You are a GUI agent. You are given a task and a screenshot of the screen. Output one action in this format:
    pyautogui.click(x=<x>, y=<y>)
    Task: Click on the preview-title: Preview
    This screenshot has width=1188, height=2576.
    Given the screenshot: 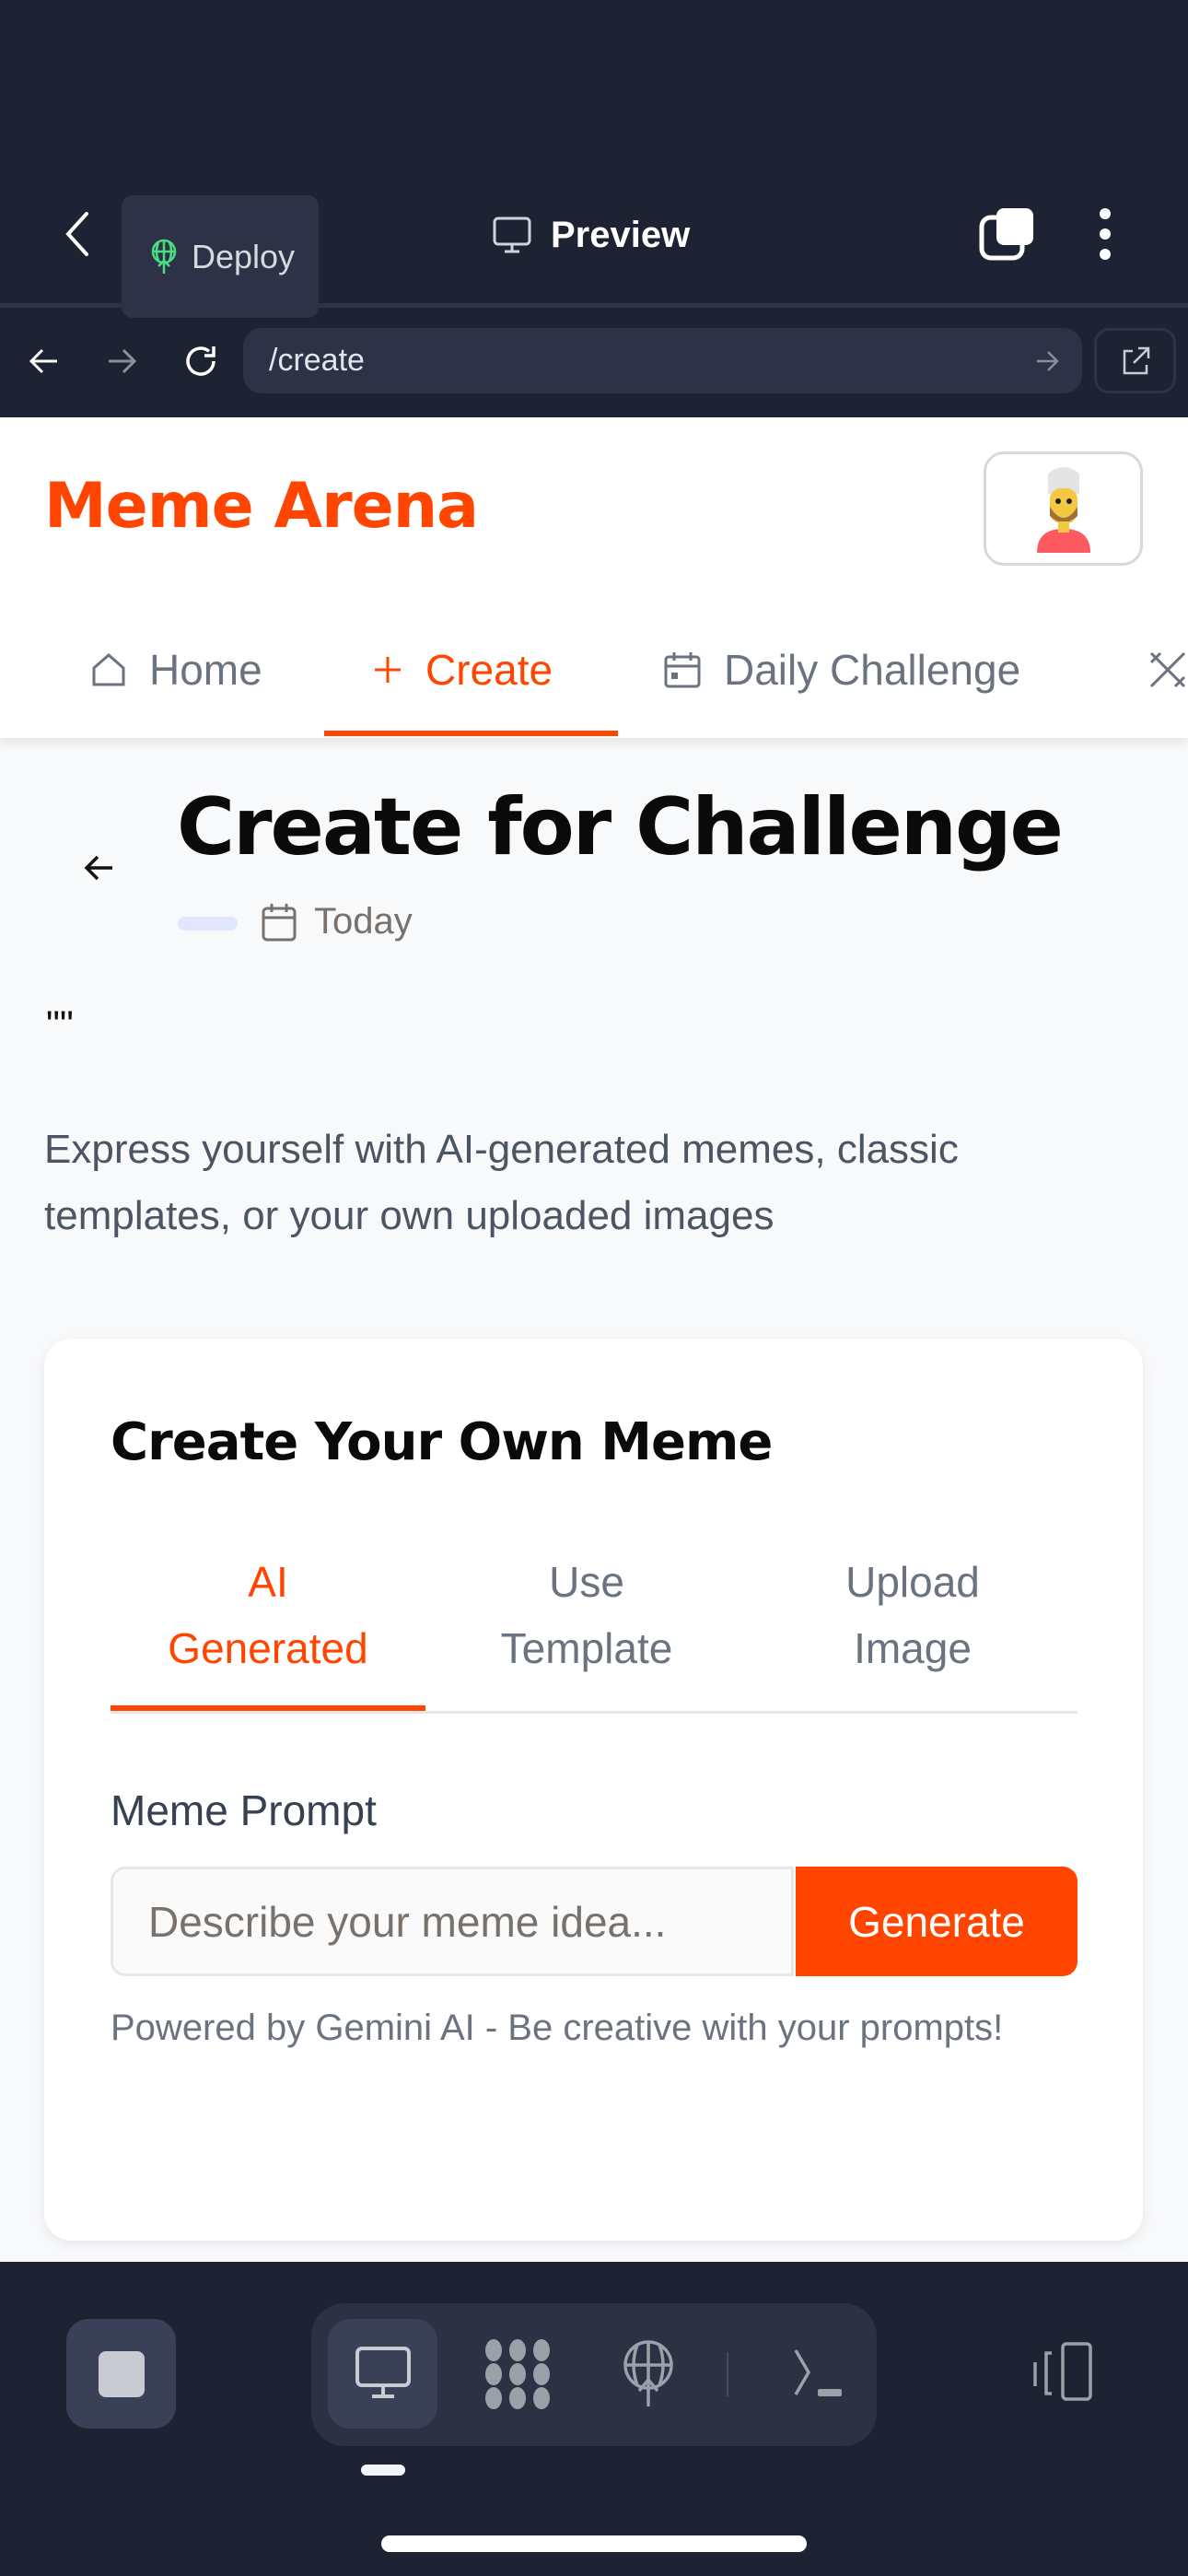 What is the action you would take?
    pyautogui.click(x=591, y=235)
    